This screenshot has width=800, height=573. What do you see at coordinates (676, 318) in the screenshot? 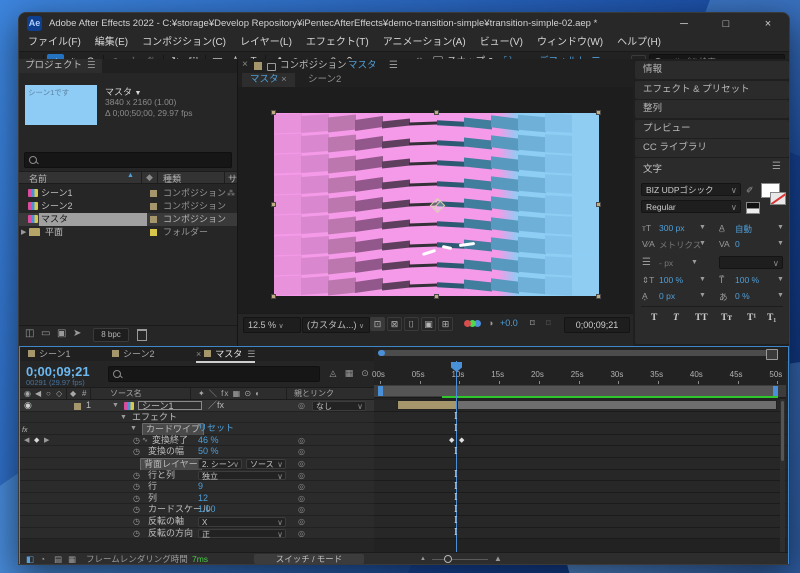
I see `faux-italic-button: T` at bounding box center [676, 318].